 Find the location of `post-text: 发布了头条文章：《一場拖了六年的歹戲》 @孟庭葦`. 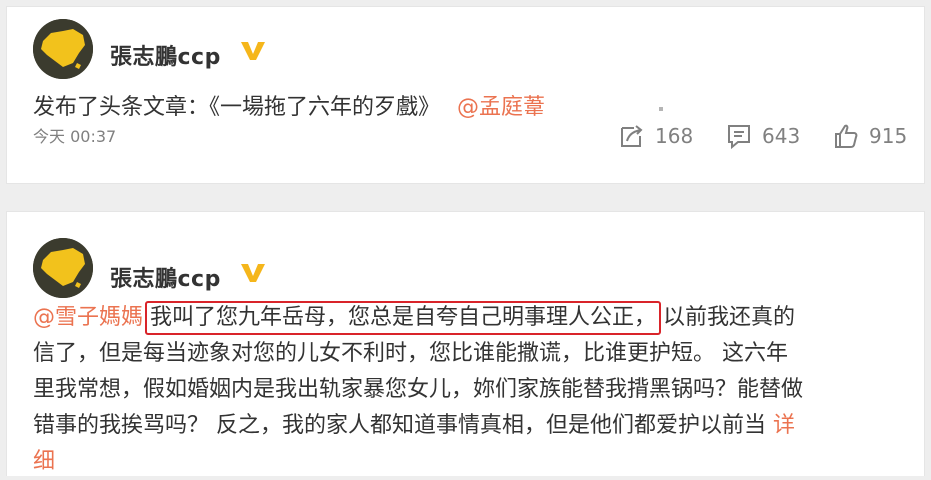

post-text: 发布了头条文章：《一場拖了六年的歹戲》 @孟庭葦 is located at coordinates (289, 105).